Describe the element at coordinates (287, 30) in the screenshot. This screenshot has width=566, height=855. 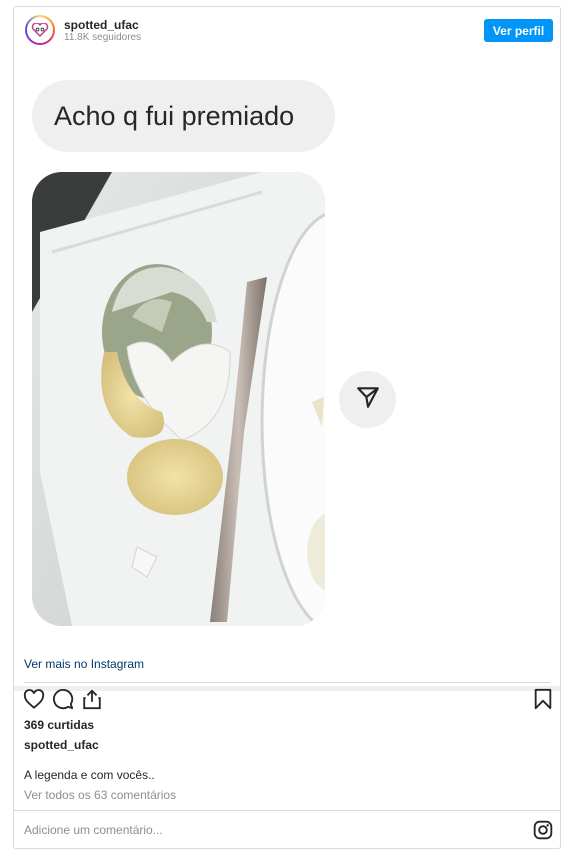
I see `post-header: spotted_ufac 11.8K seguidores Ver perfil` at that location.